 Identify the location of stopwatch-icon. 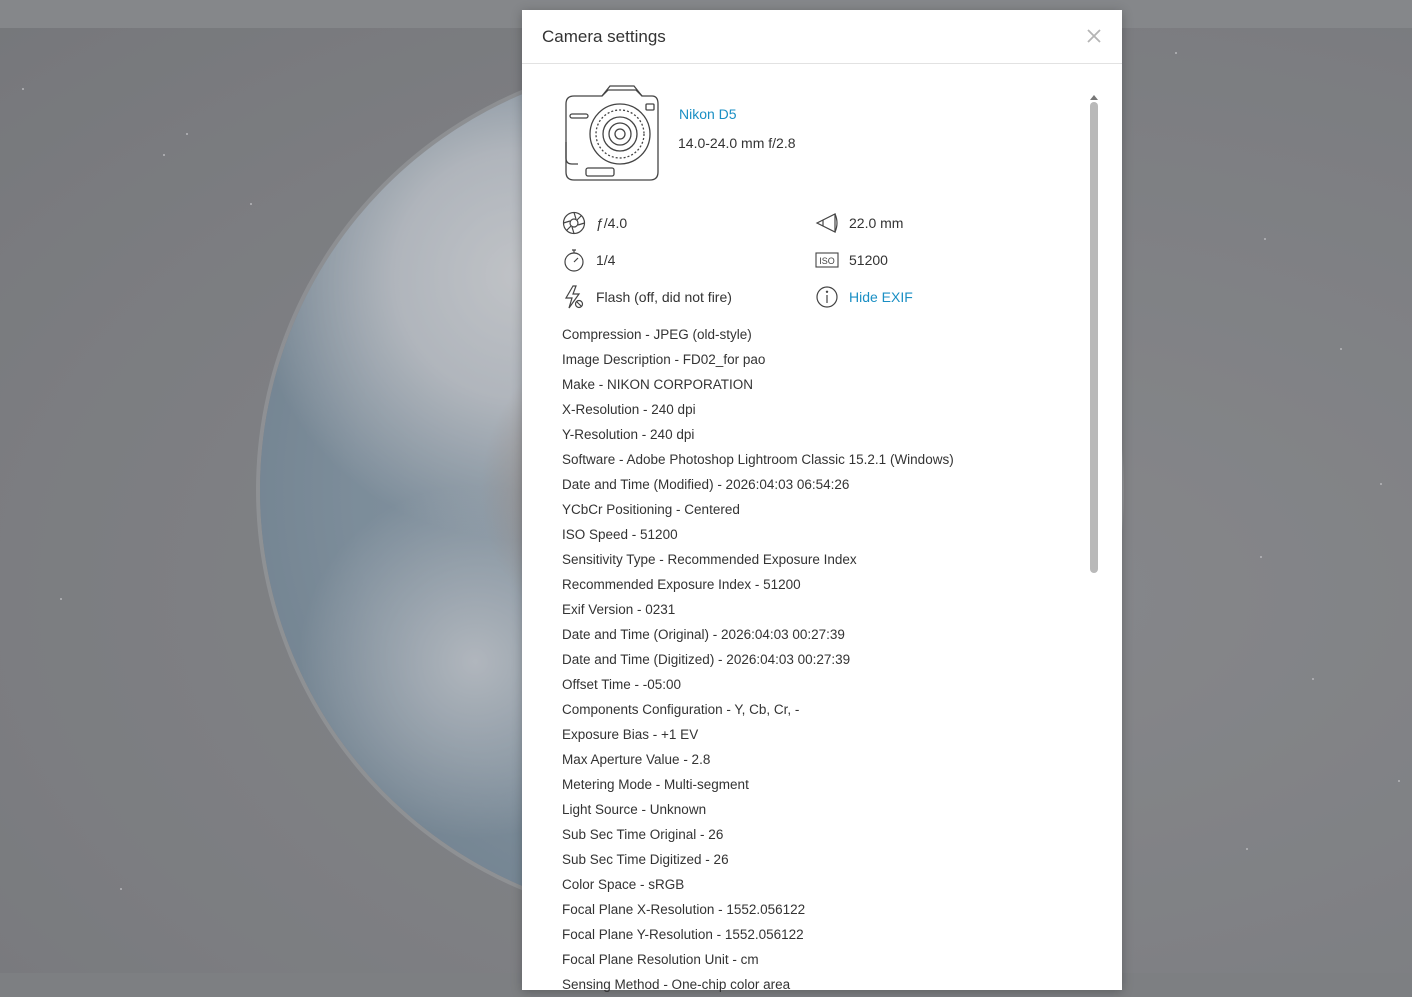
(574, 260).